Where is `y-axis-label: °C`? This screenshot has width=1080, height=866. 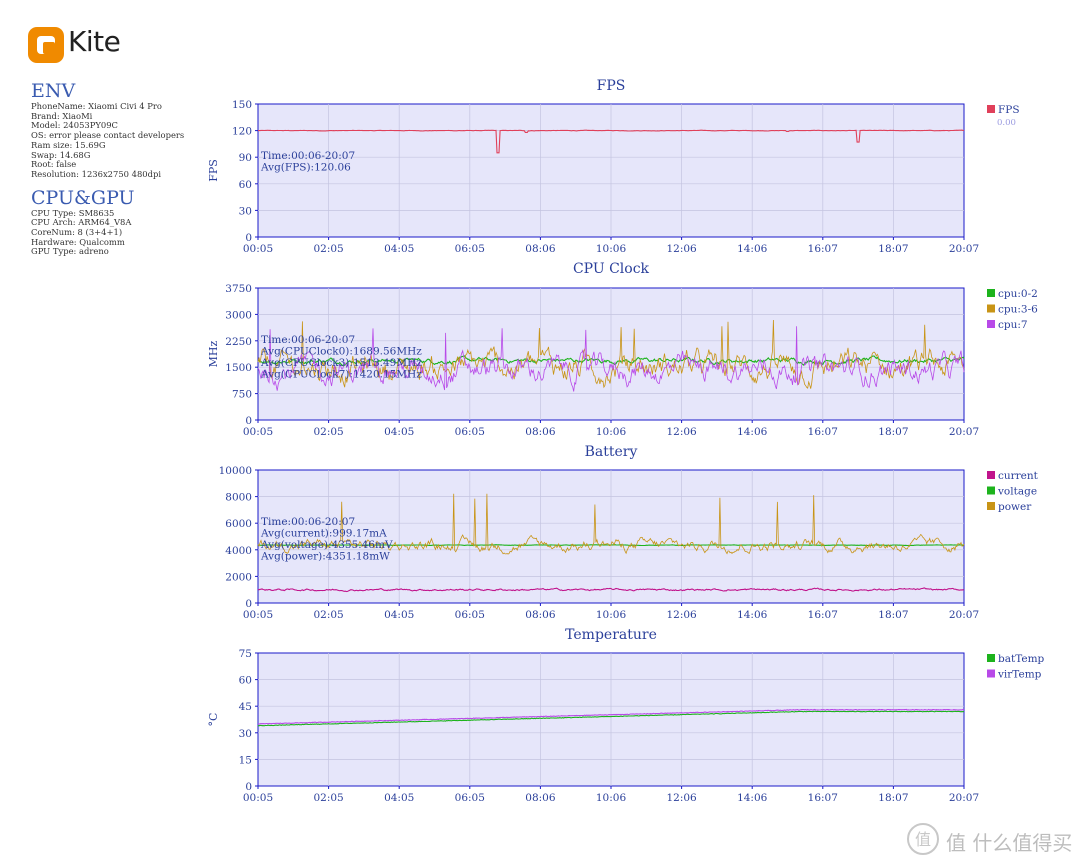 y-axis-label: °C is located at coordinates (213, 720).